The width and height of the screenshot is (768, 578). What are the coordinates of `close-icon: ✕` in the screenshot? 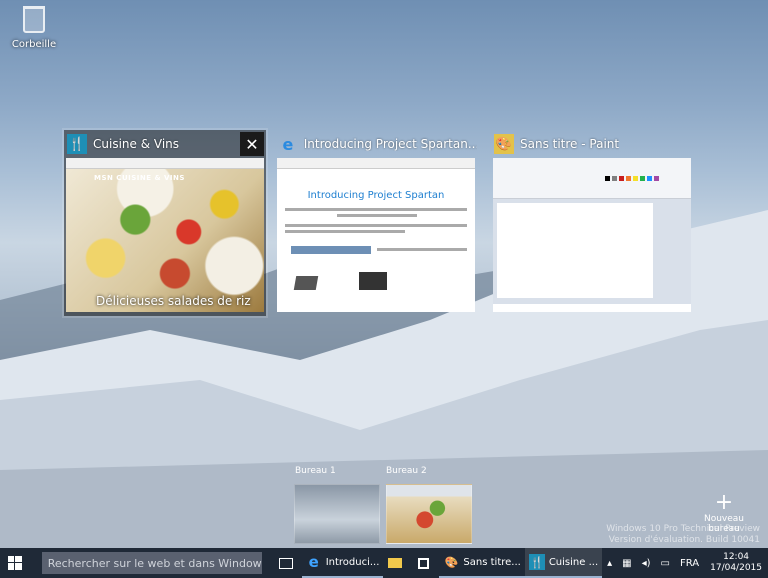 It's located at (252, 144).